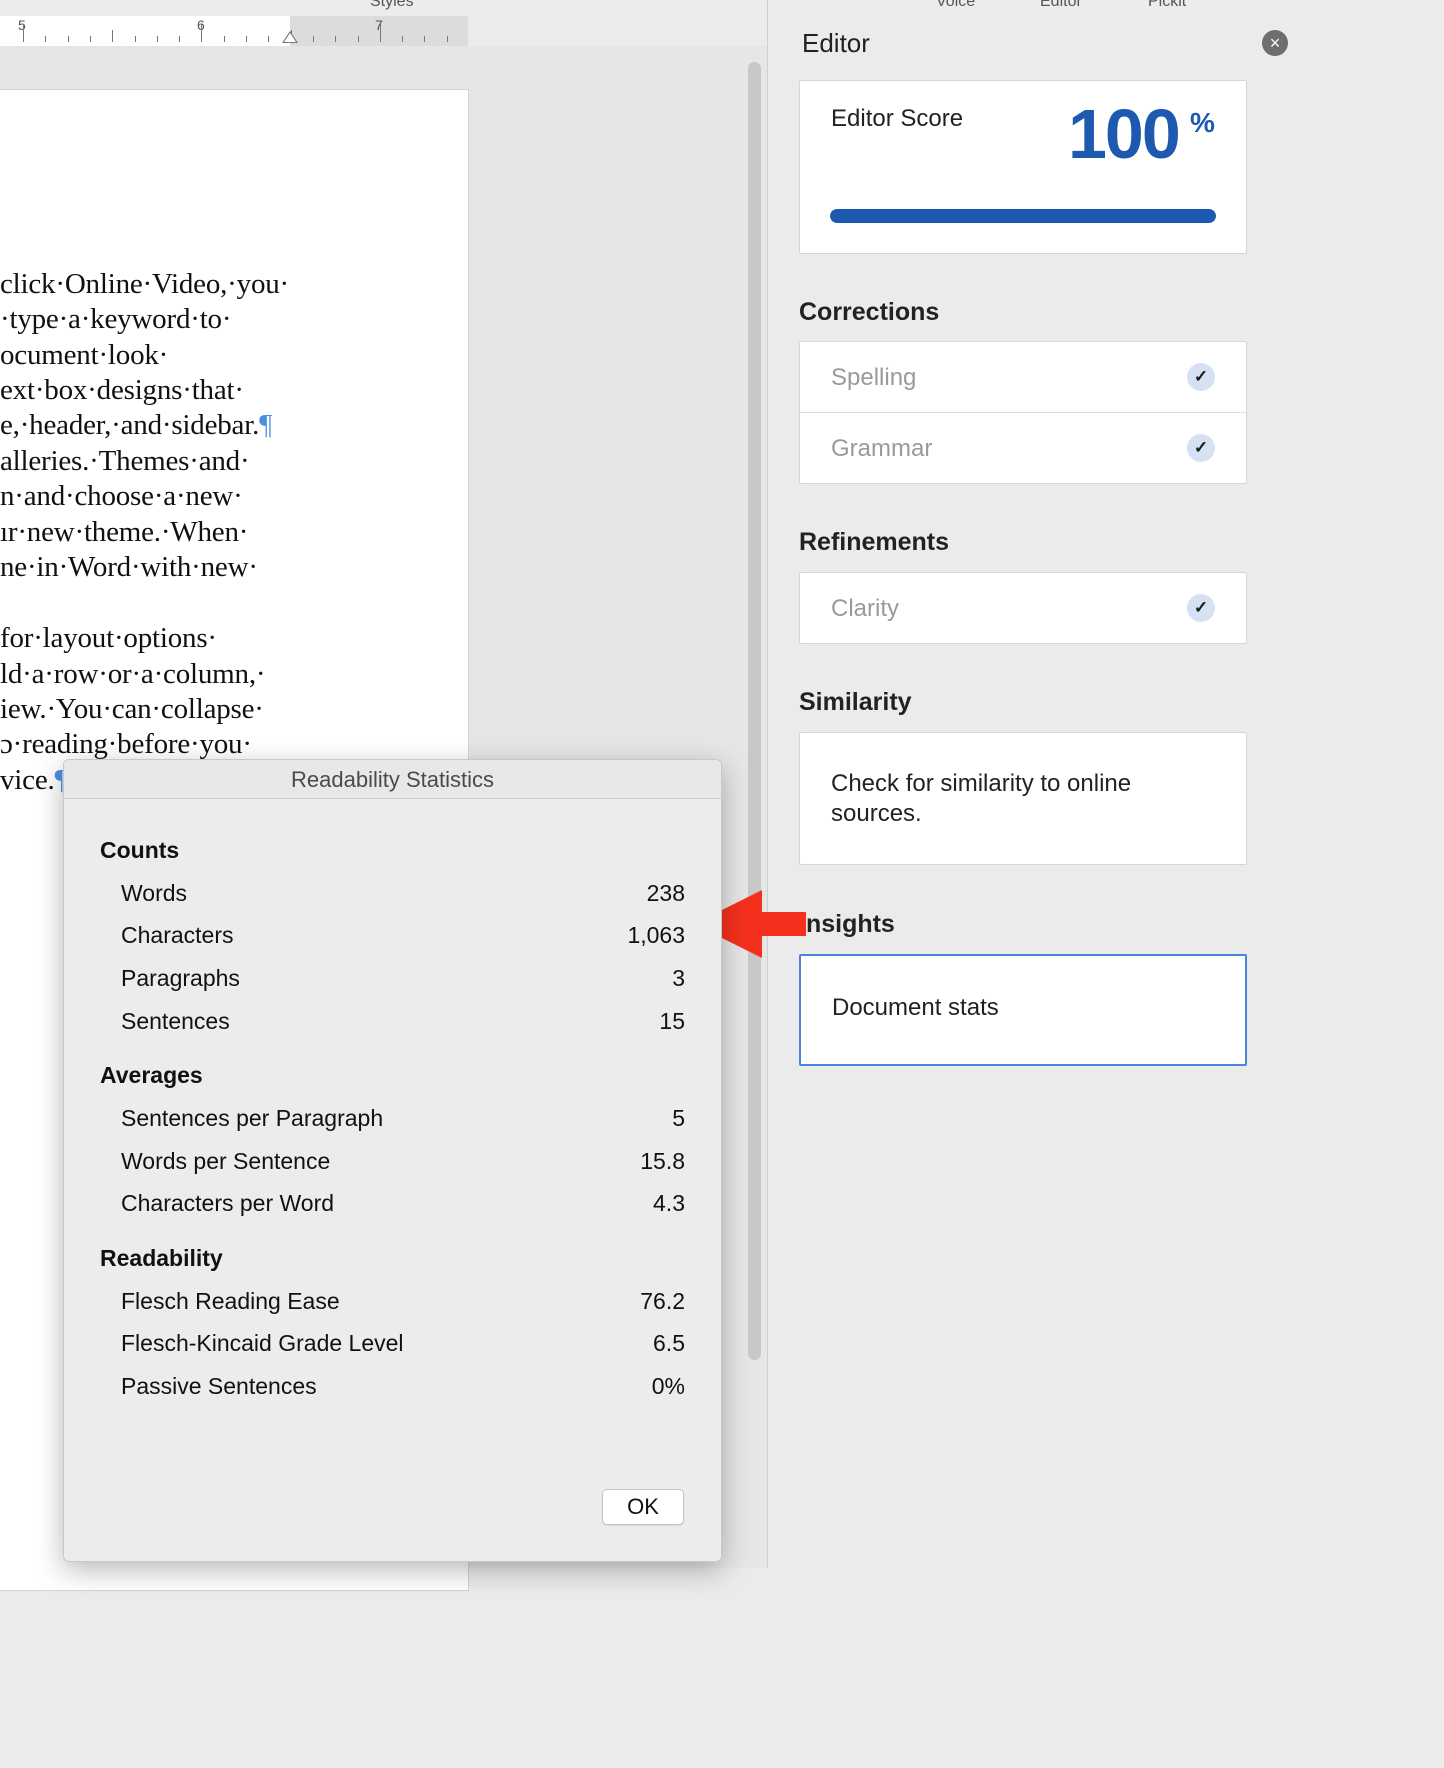 The image size is (1444, 1768). What do you see at coordinates (219, 1386) in the screenshot?
I see `passive-sentences-label: Passive Sentences` at bounding box center [219, 1386].